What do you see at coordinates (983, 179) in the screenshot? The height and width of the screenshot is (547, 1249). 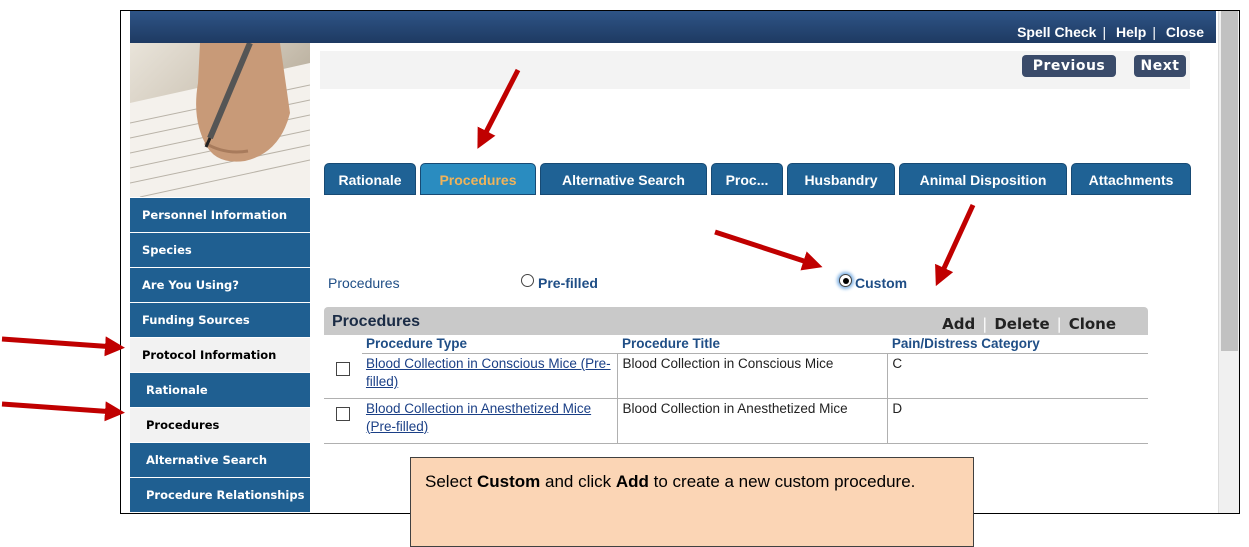 I see `tab-animal-disposition: Animal Disposition` at bounding box center [983, 179].